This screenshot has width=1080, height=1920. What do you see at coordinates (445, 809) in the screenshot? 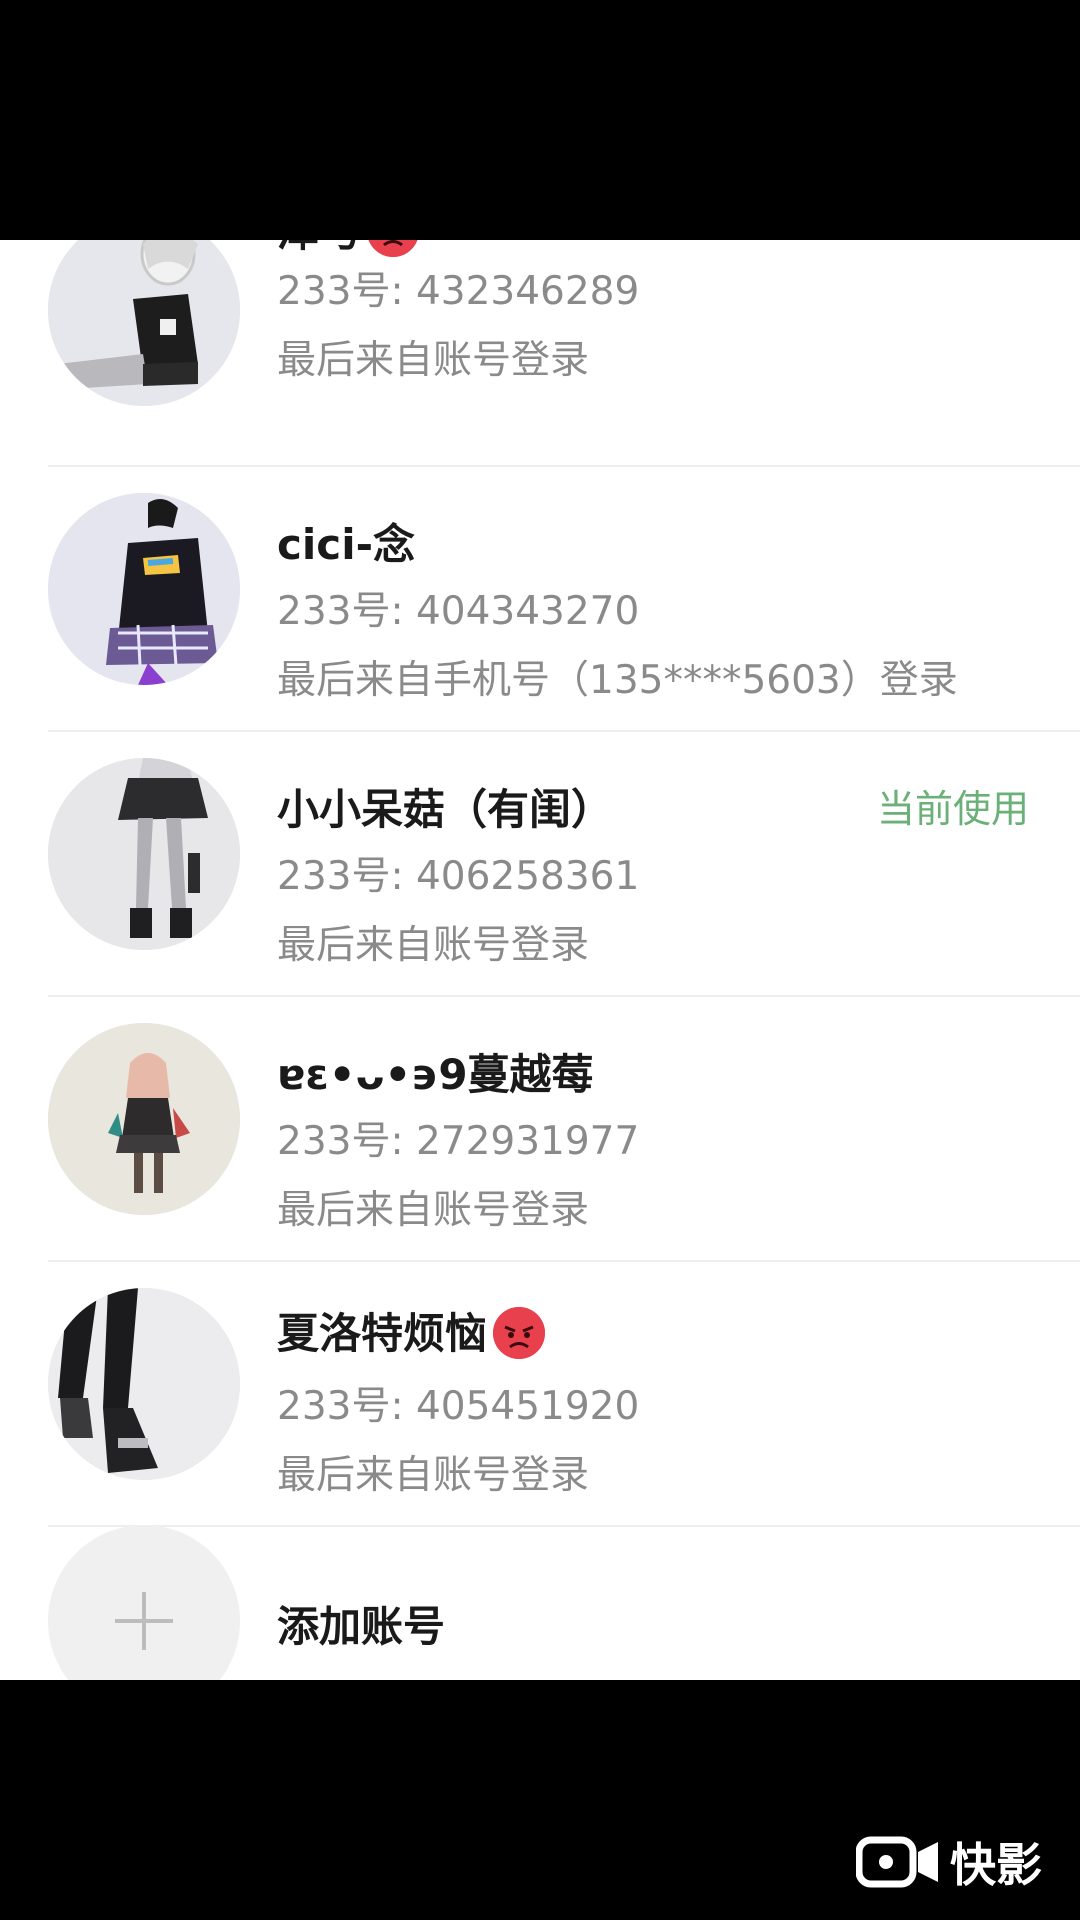
I see `account-name: 小小呆菇（有闺）` at bounding box center [445, 809].